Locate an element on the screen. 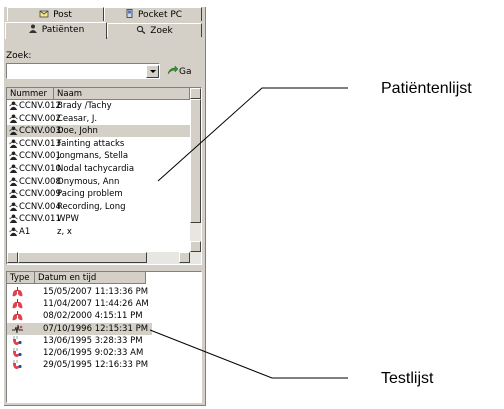  tab-pocket-pc: Pocket PC is located at coordinates (153, 14).